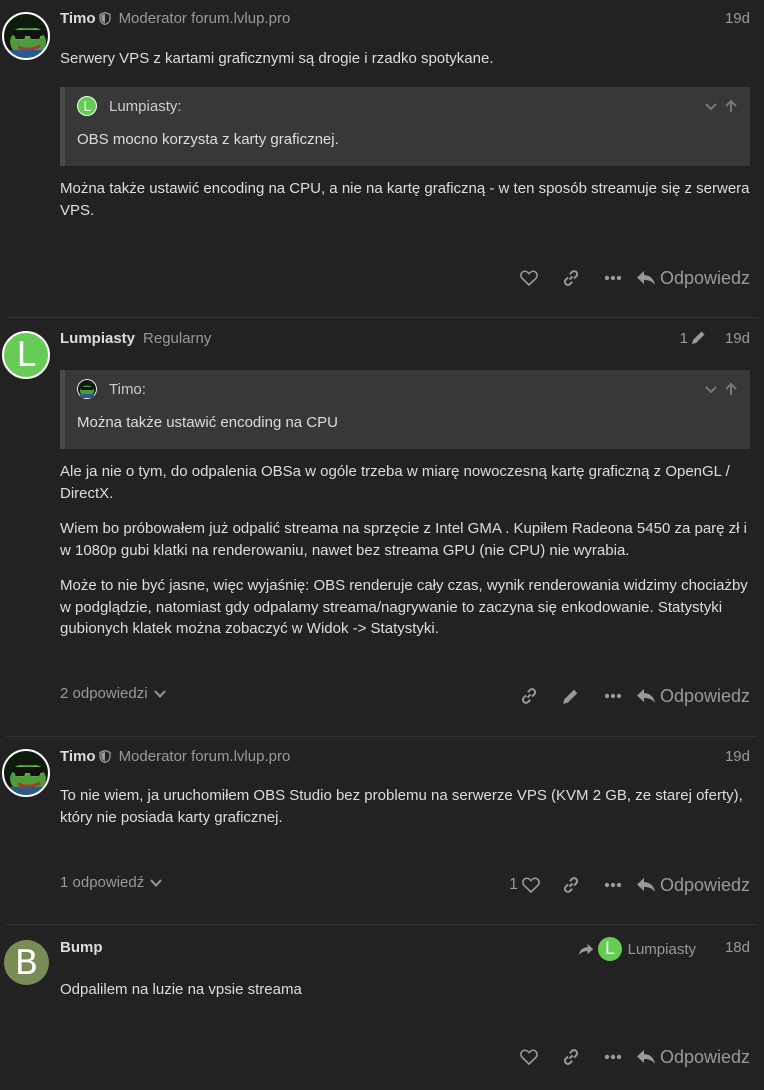 The height and width of the screenshot is (1090, 764). I want to click on edit-button, so click(571, 696).